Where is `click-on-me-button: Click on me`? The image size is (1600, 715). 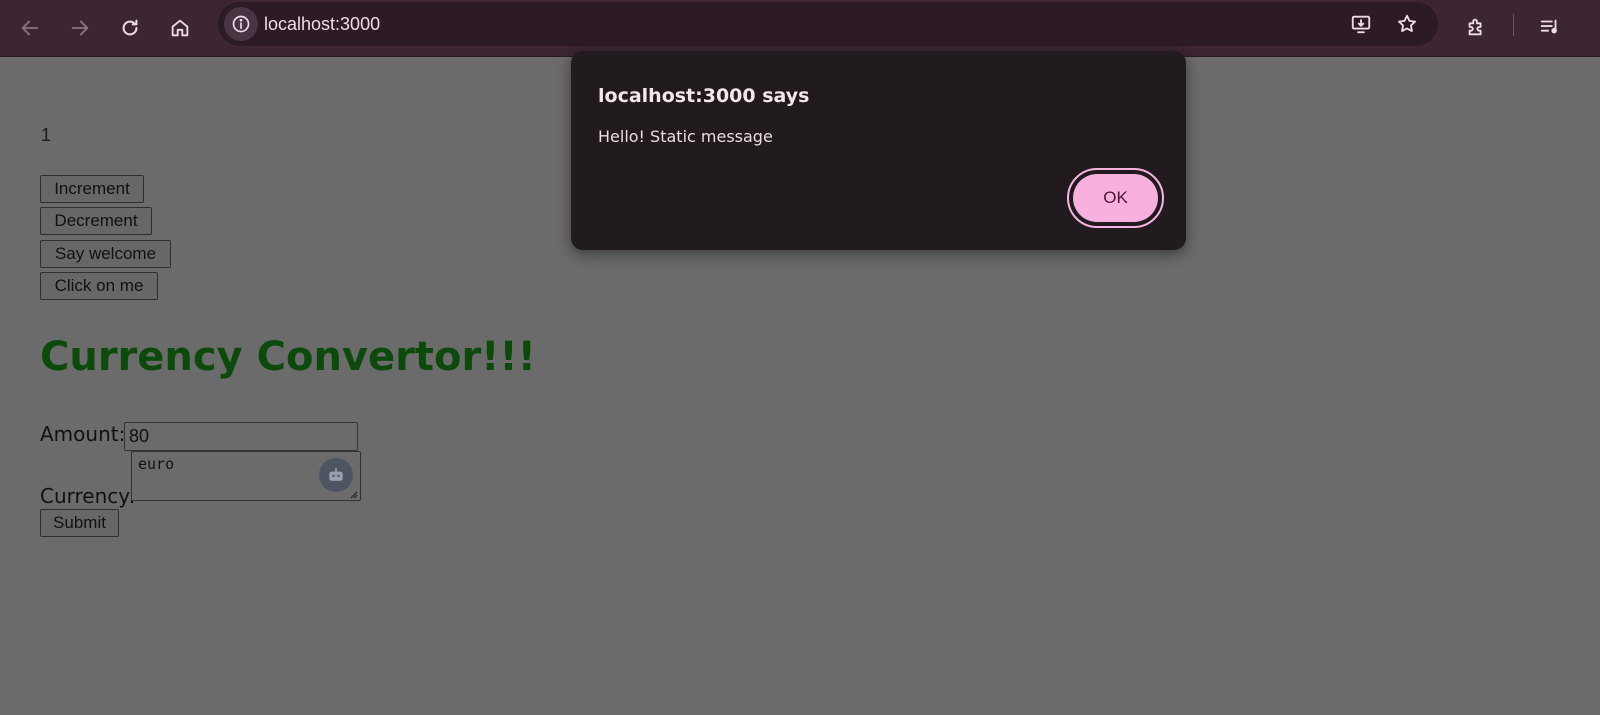
click-on-me-button: Click on me is located at coordinates (99, 286).